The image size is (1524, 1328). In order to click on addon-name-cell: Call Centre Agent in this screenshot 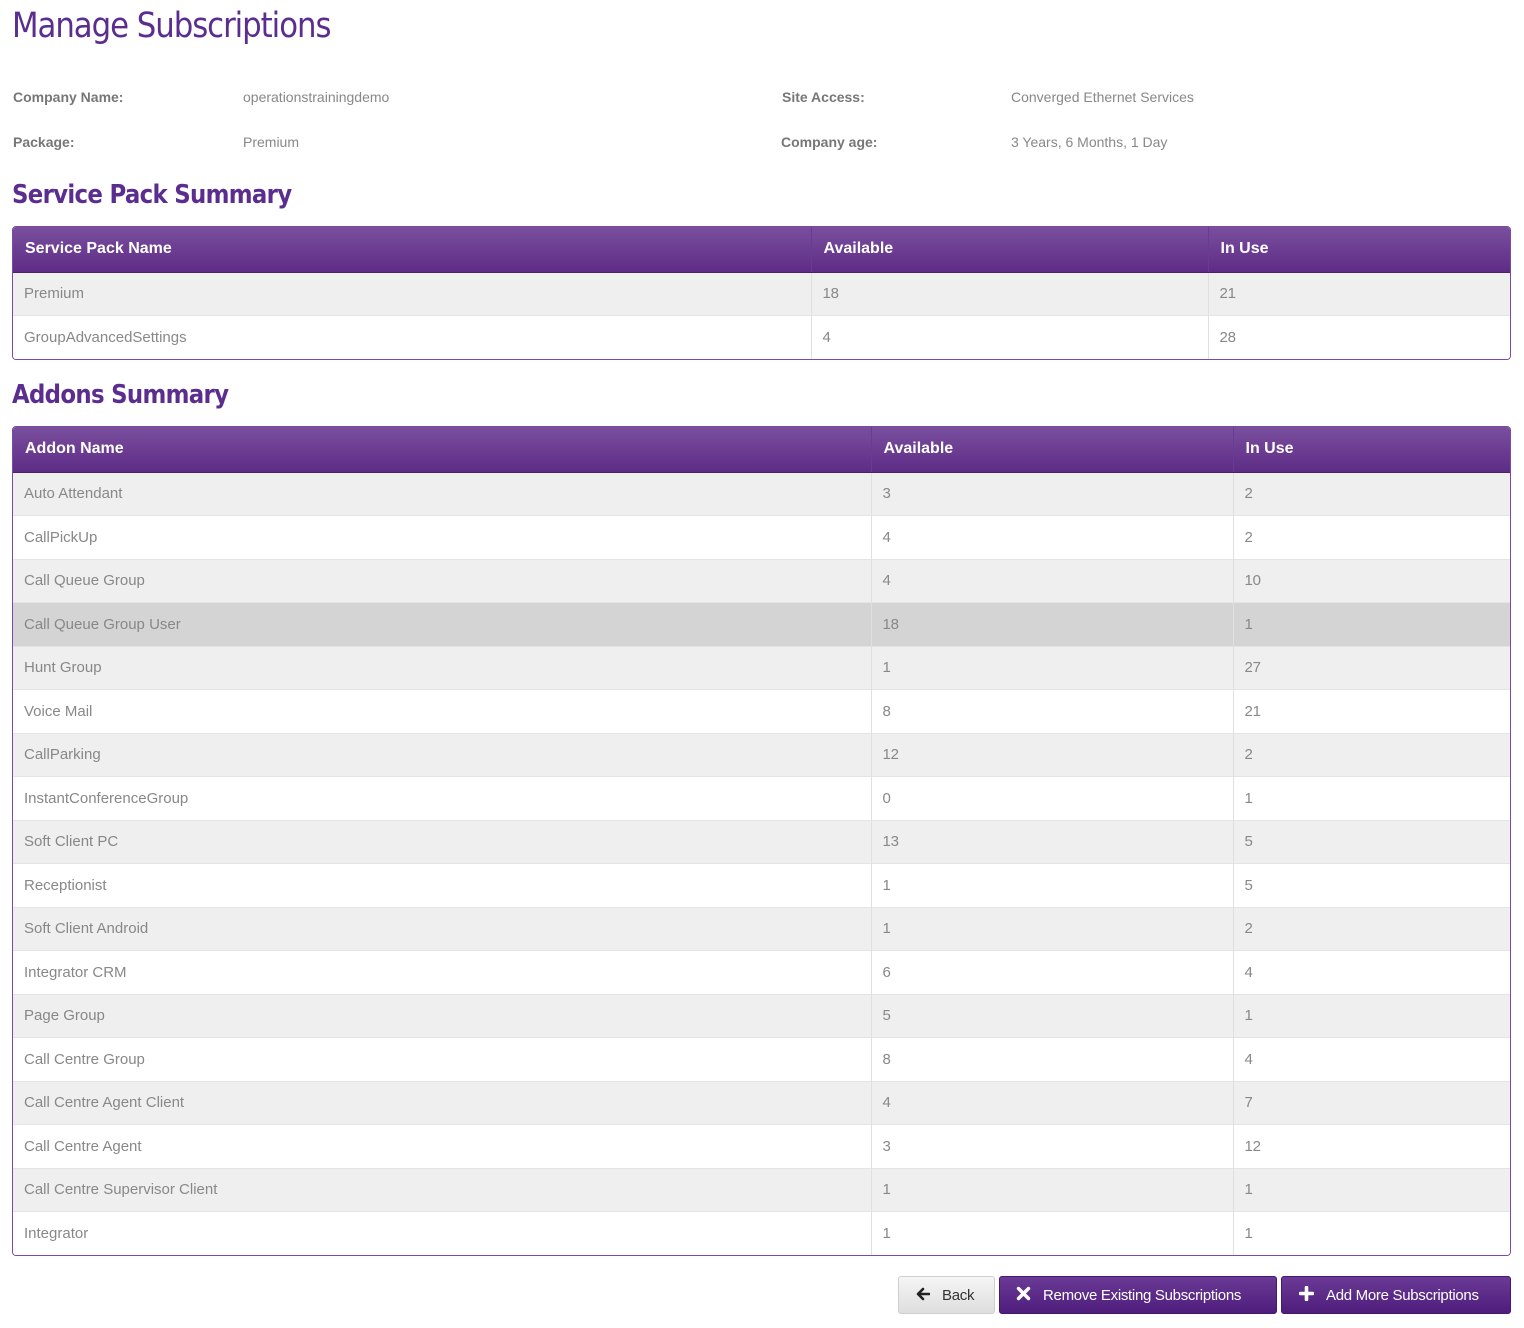, I will do `click(442, 1146)`.